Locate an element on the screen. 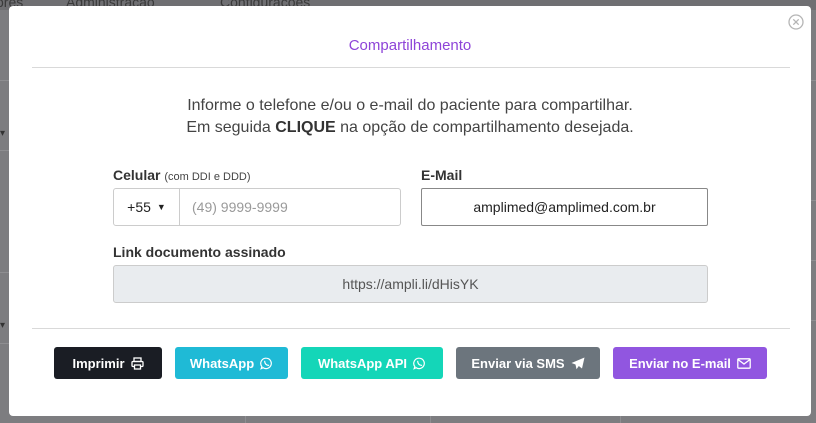 The height and width of the screenshot is (423, 816). ddi-select: +55 ▼ is located at coordinates (147, 207).